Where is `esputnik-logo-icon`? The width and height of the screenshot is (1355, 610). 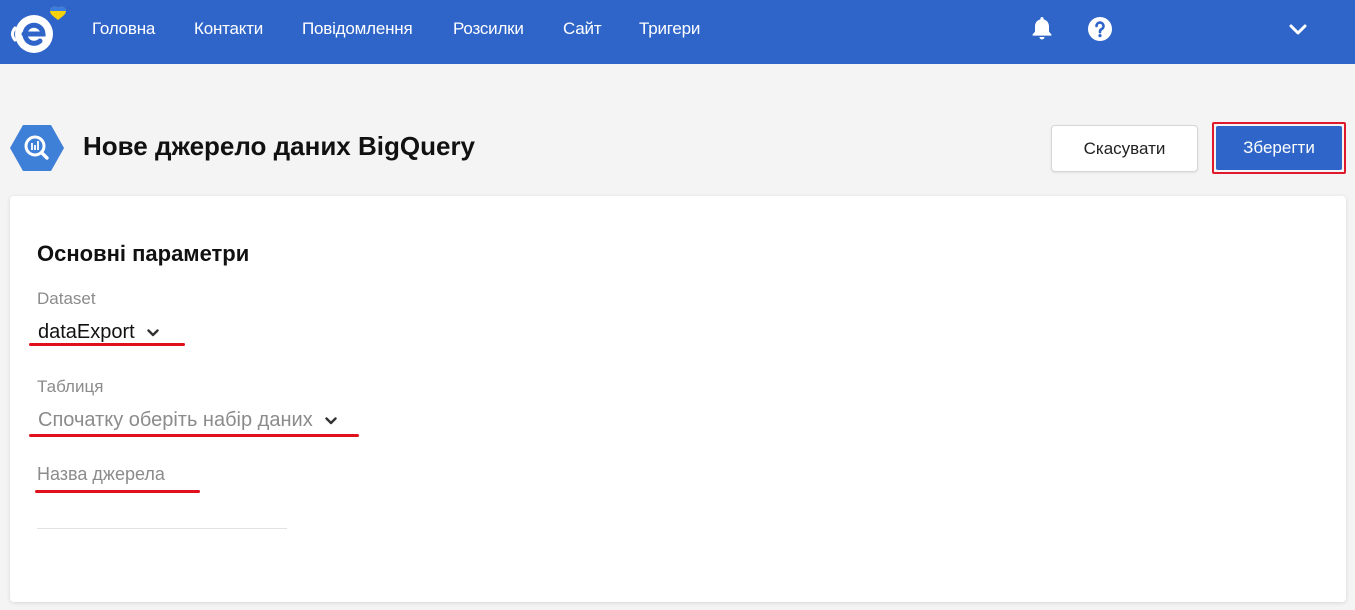 esputnik-logo-icon is located at coordinates (40, 30).